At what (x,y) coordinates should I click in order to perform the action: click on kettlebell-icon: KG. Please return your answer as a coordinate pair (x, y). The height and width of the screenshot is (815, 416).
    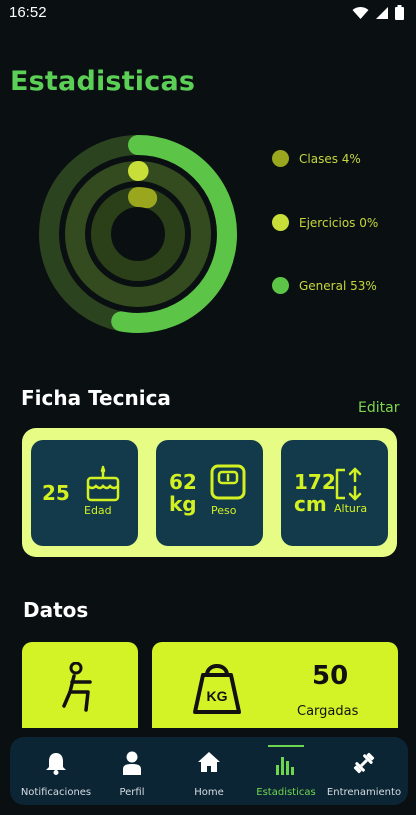
    Looking at the image, I should click on (217, 690).